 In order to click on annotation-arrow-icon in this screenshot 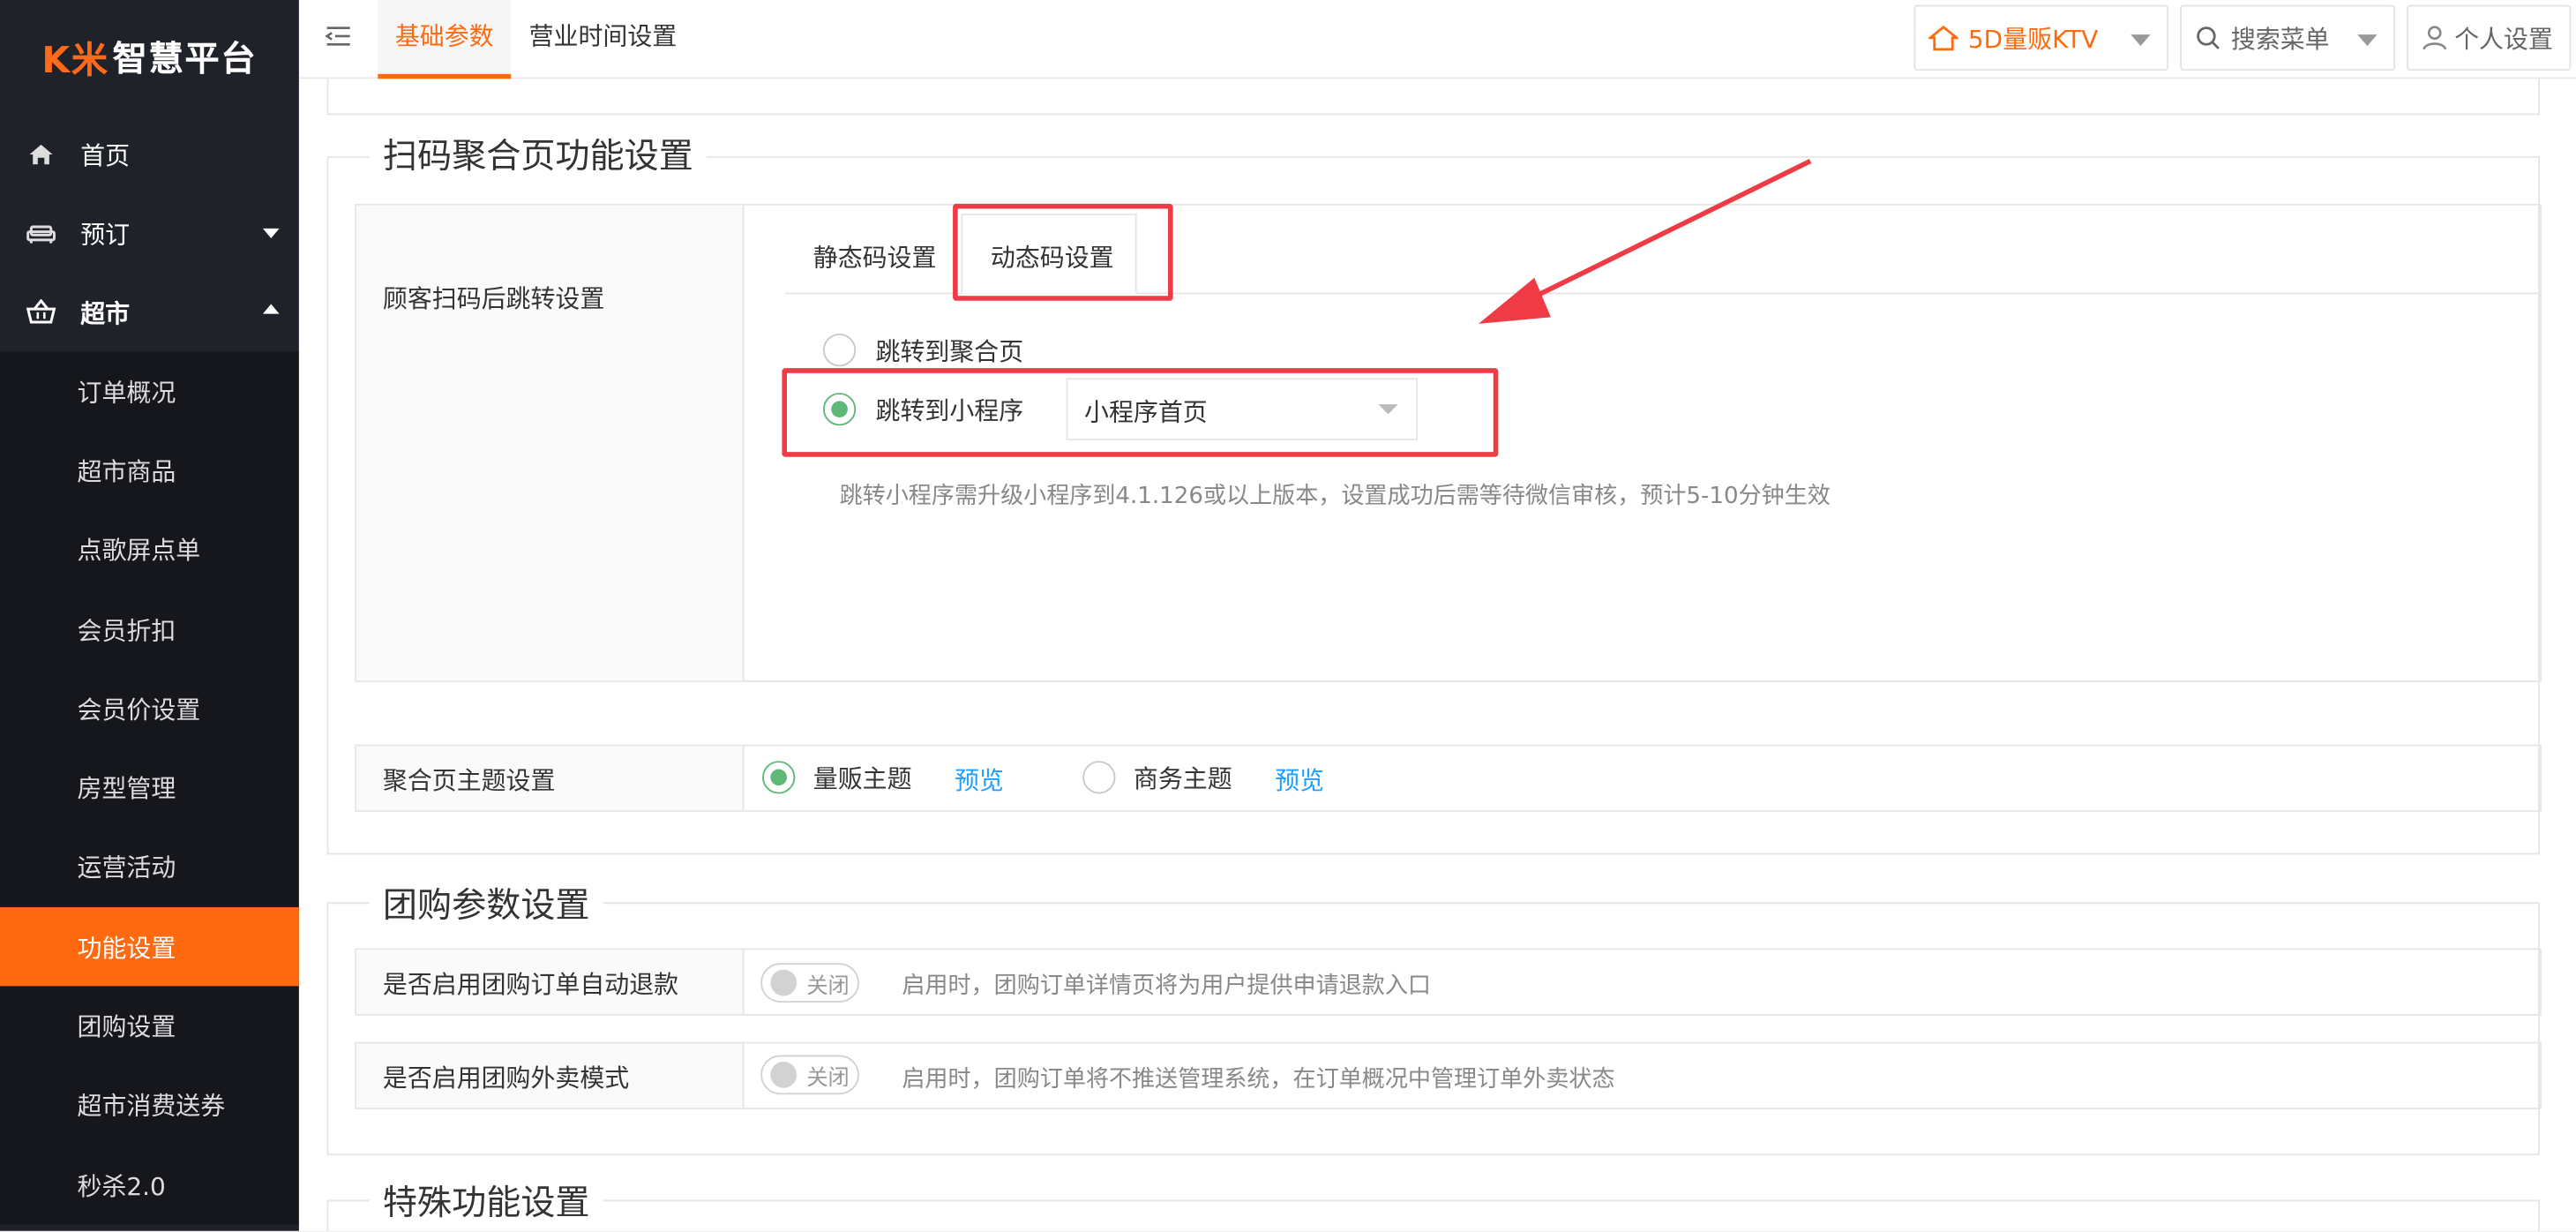, I will do `click(1645, 241)`.